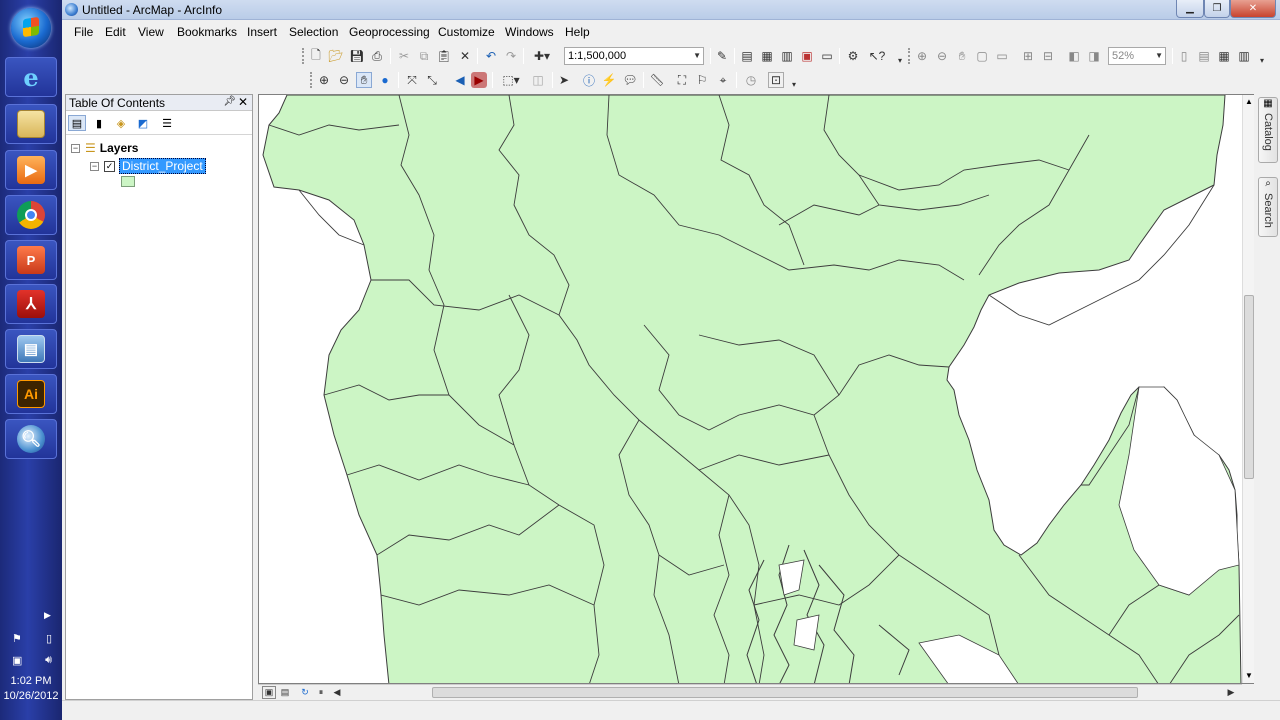  I want to click on volume-icon: 🔊︎, so click(48, 660).